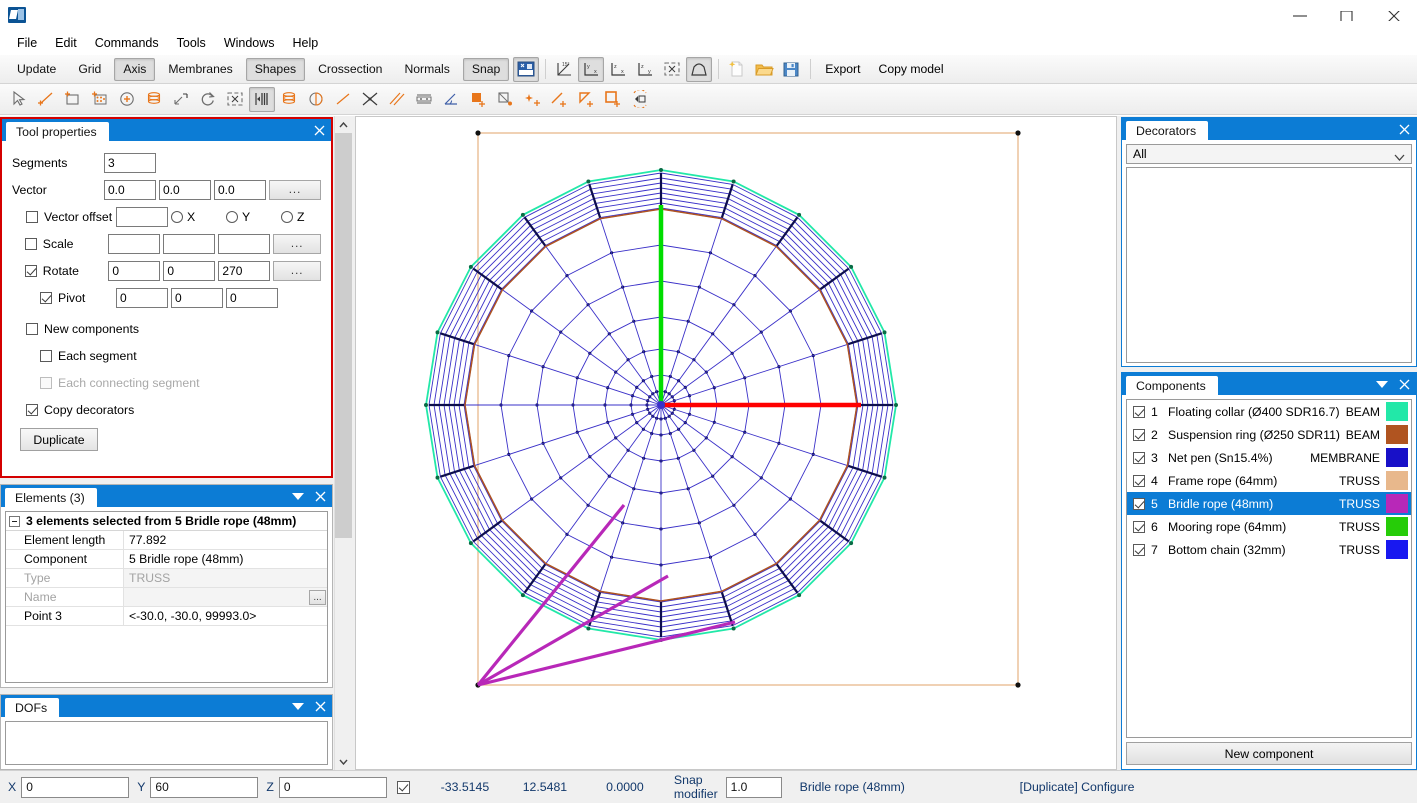 The image size is (1417, 803). Describe the element at coordinates (343, 335) in the screenshot. I see `scrollbar-thumb` at that location.